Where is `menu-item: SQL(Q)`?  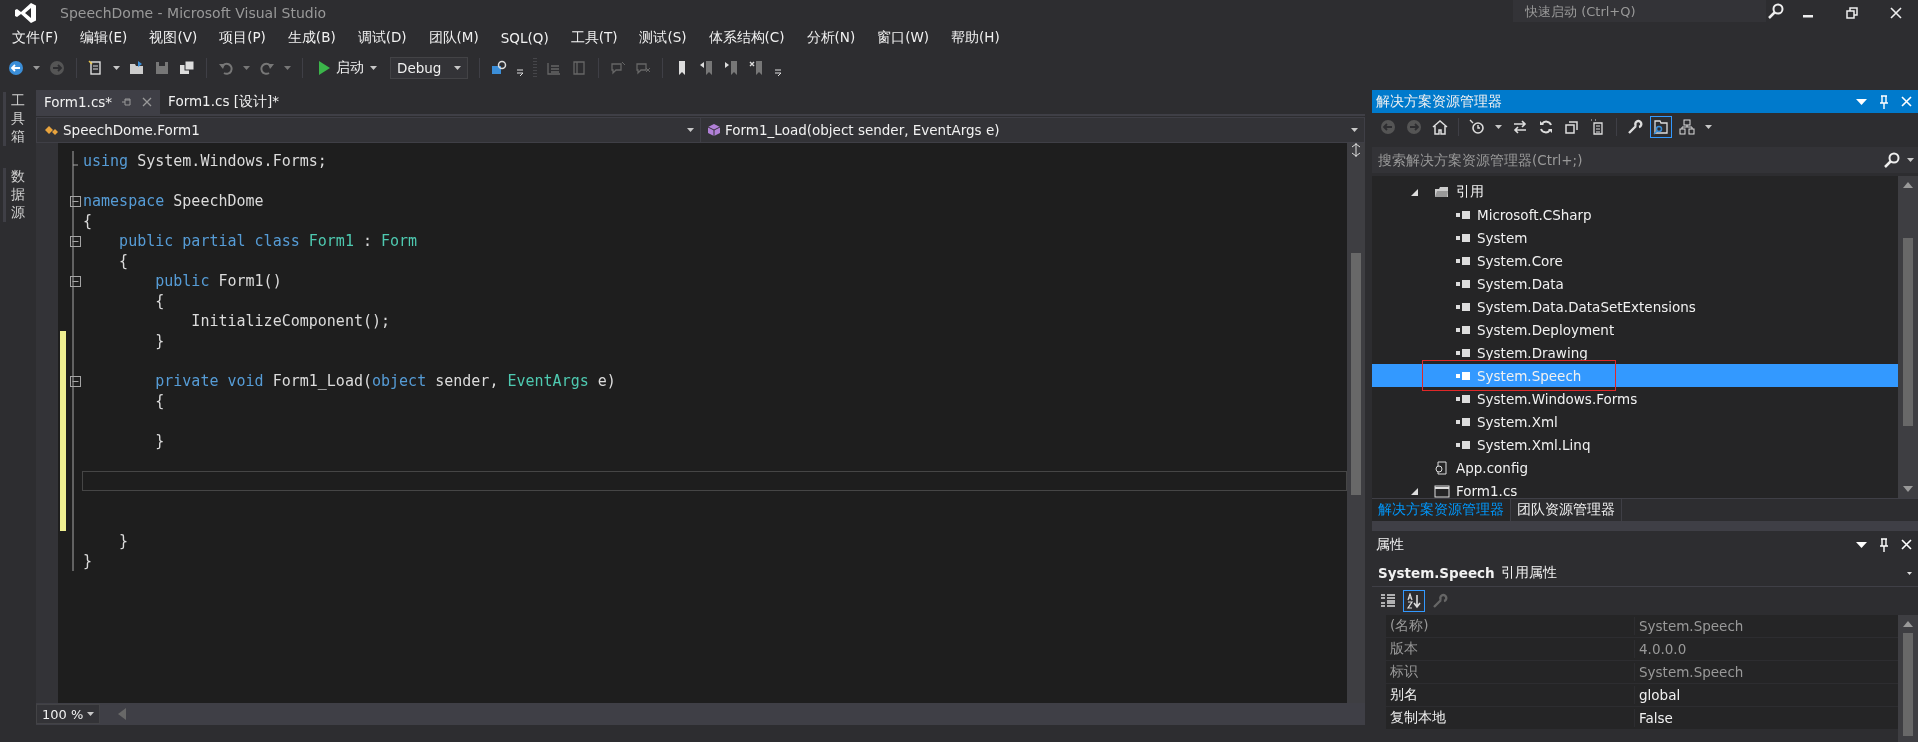
menu-item: SQL(Q) is located at coordinates (524, 38).